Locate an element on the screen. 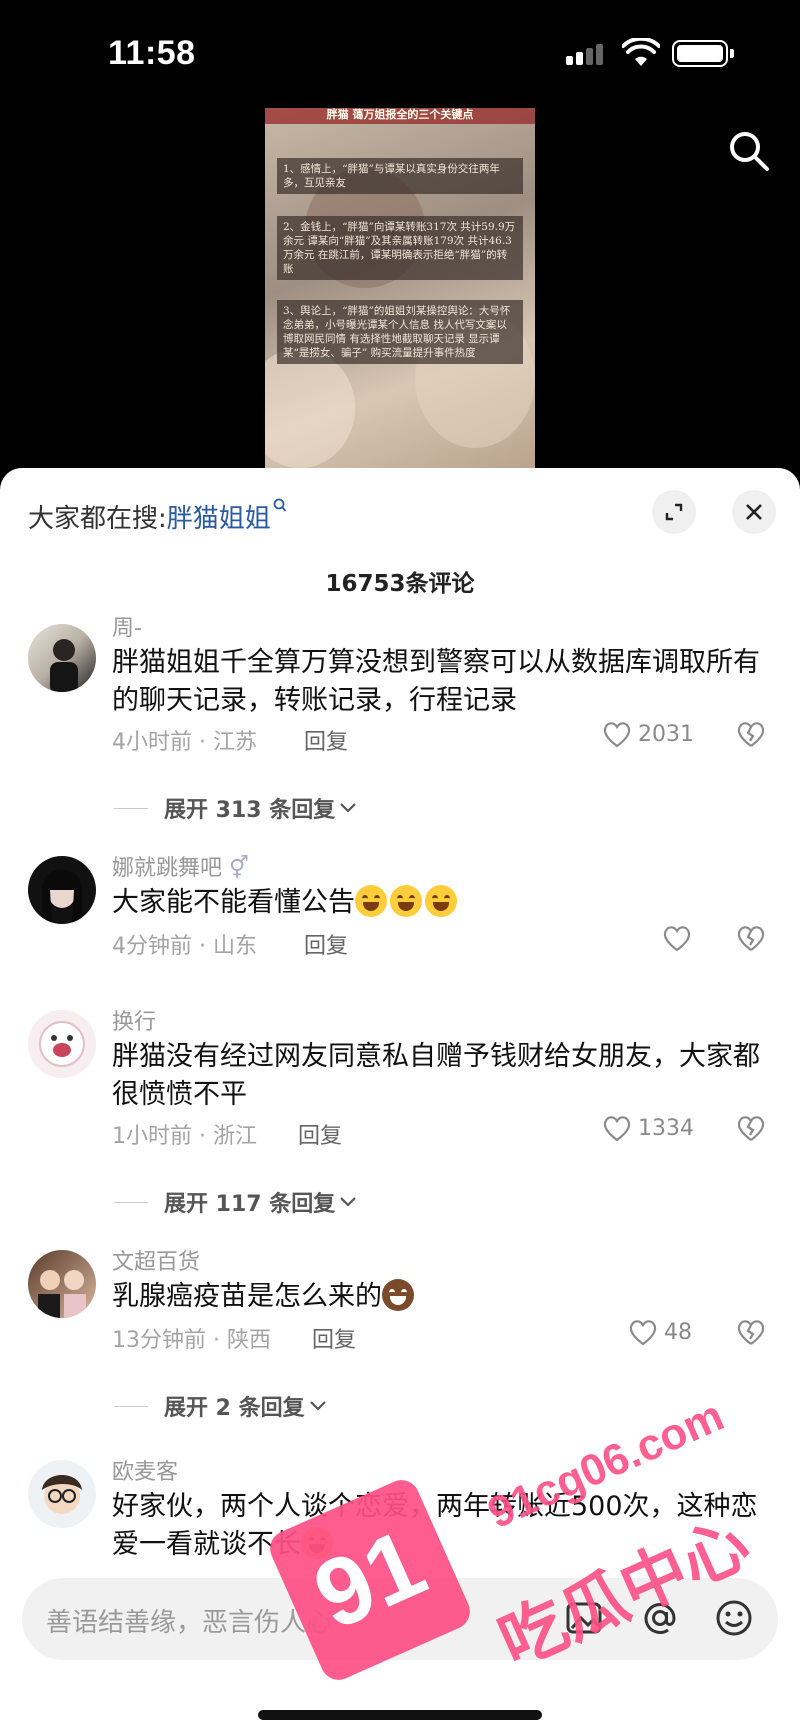 This screenshot has height=1736, width=800. close-icon is located at coordinates (754, 512).